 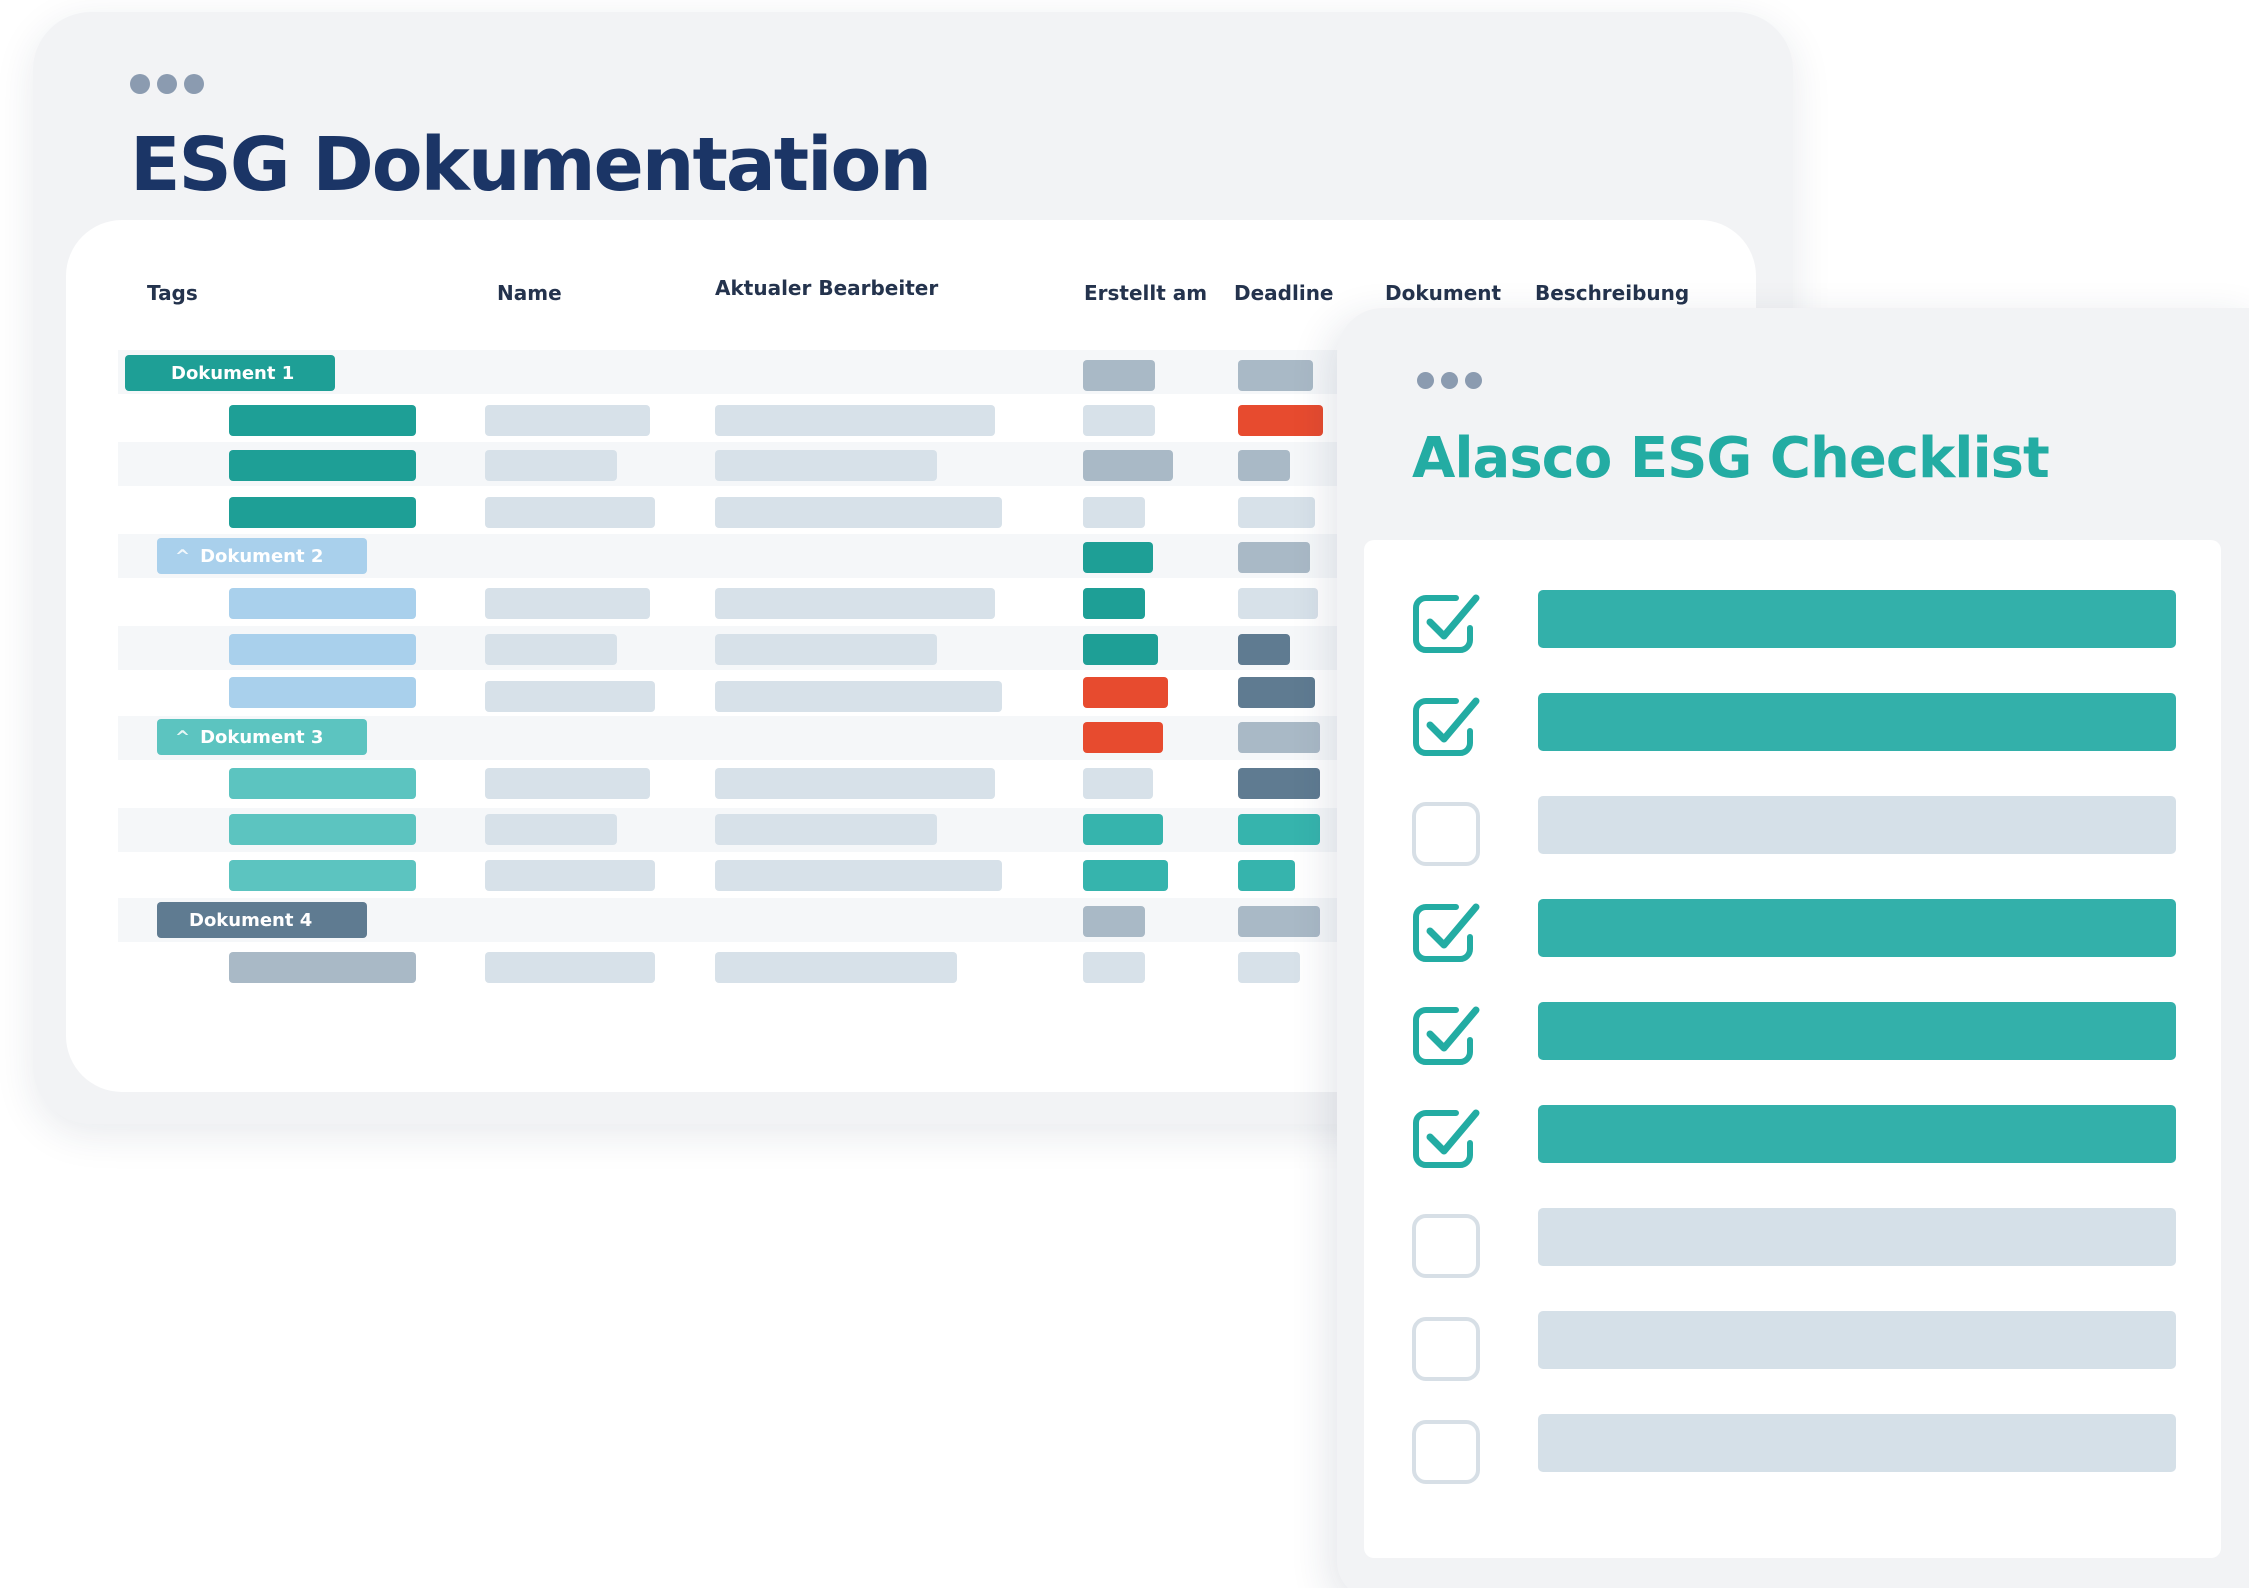 What do you see at coordinates (172, 293) in the screenshot?
I see `column-header-tags: Tags` at bounding box center [172, 293].